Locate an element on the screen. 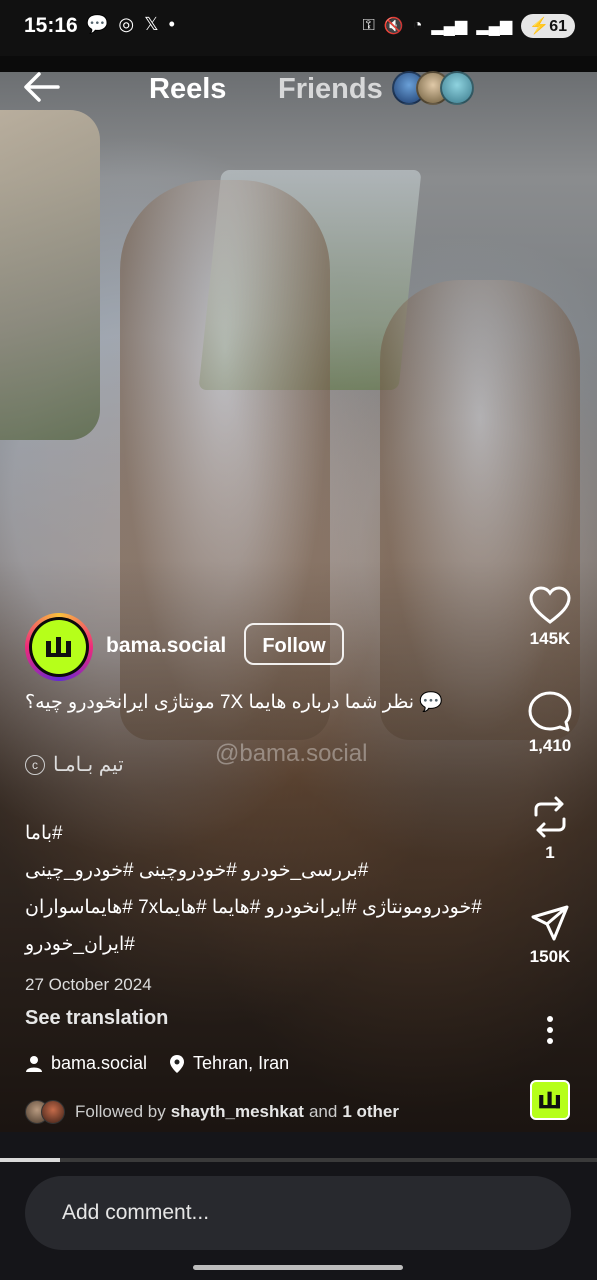 This screenshot has width=597, height=1280. person-icon is located at coordinates (34, 1063).